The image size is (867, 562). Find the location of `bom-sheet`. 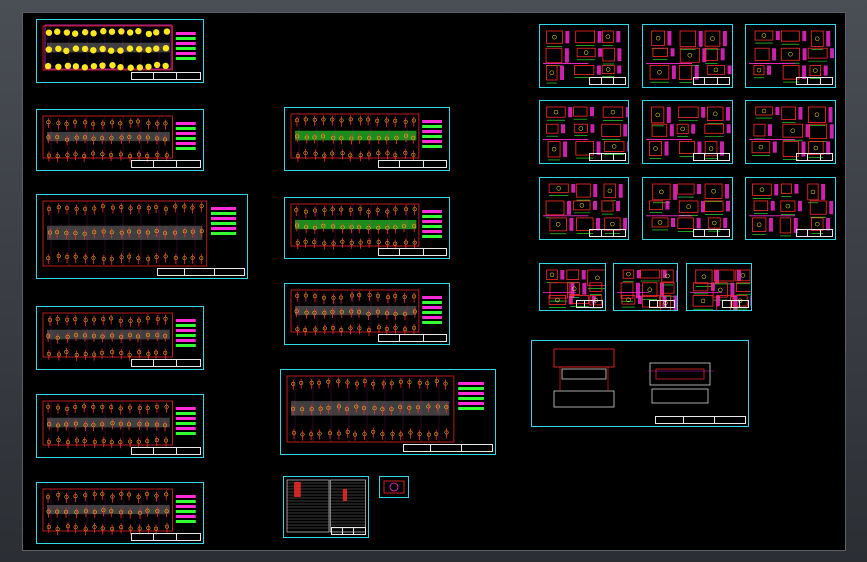

bom-sheet is located at coordinates (326, 507).